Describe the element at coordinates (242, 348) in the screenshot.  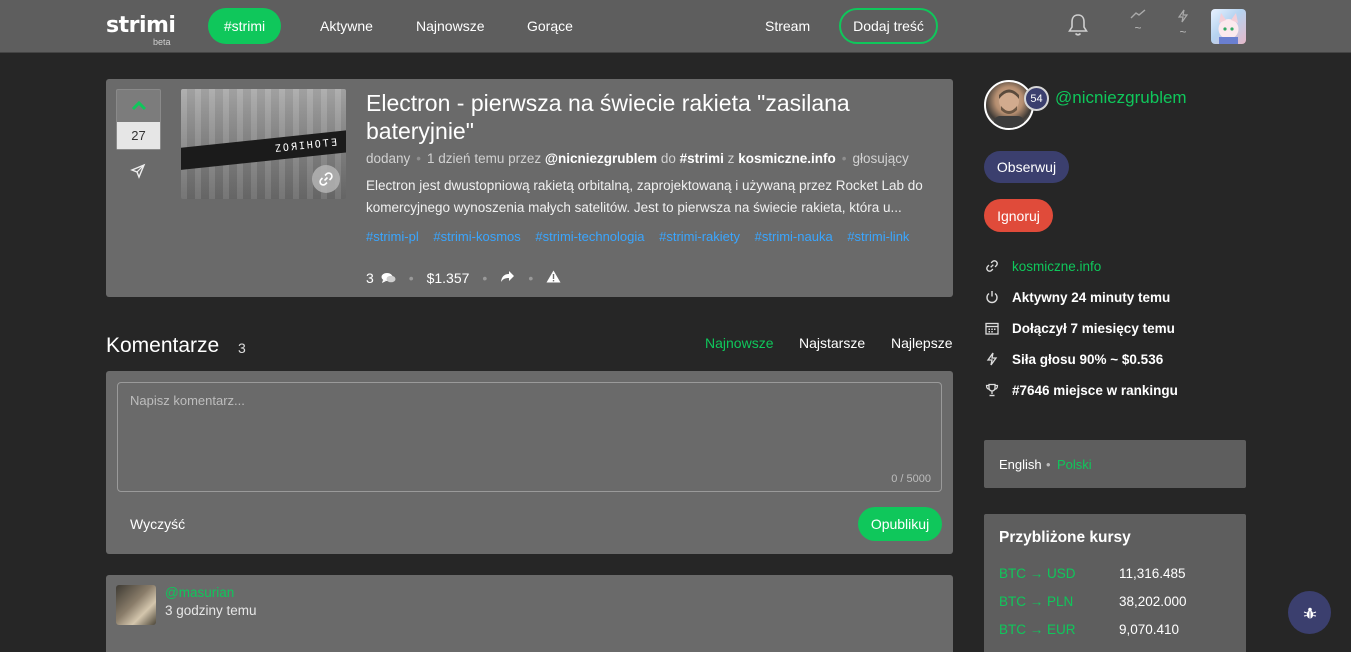
I see `comments-count: 3` at that location.